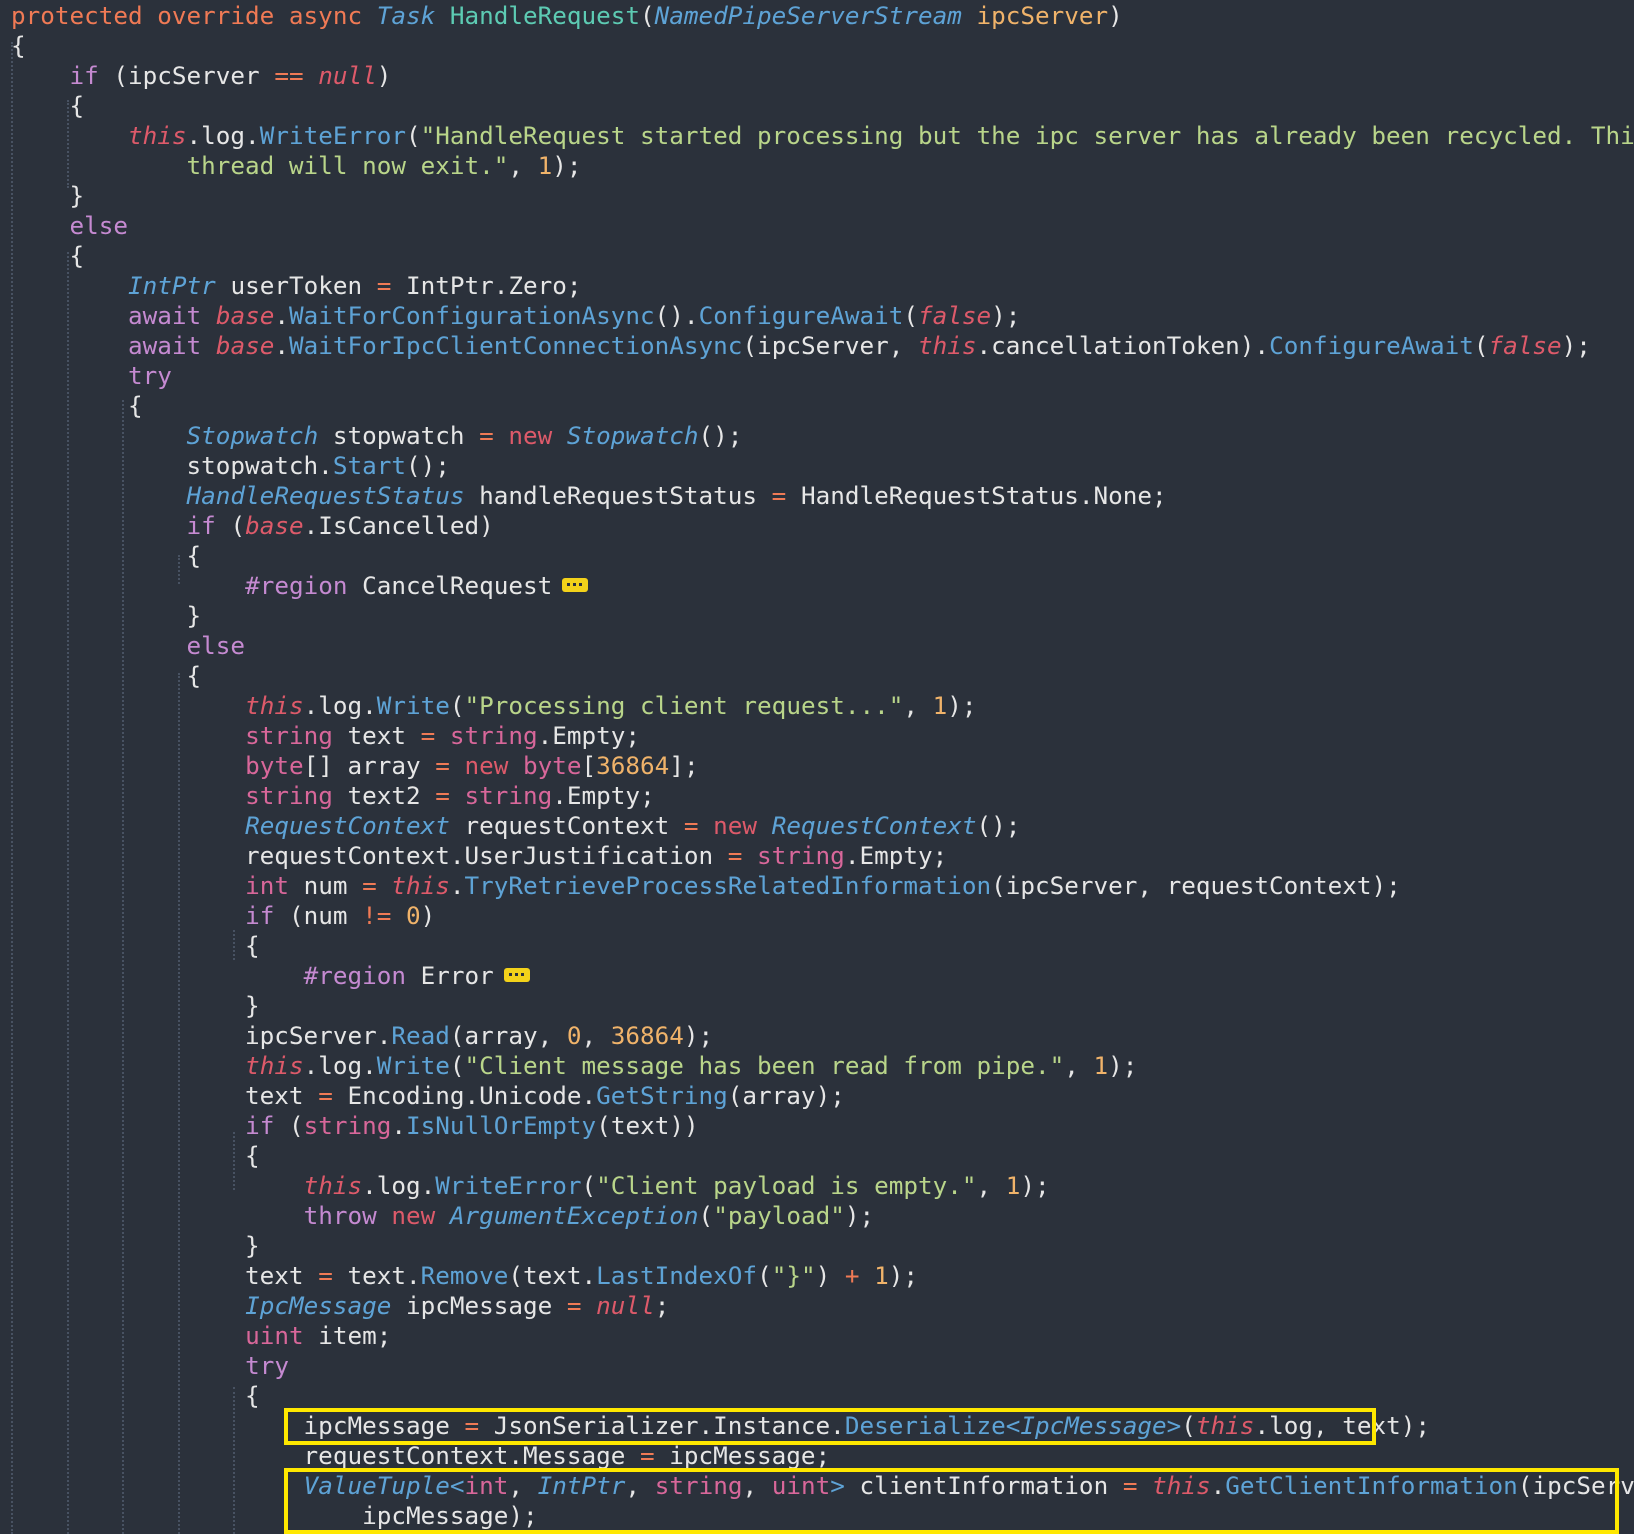  What do you see at coordinates (779, 1215) in the screenshot?
I see `code-token: "payload"` at bounding box center [779, 1215].